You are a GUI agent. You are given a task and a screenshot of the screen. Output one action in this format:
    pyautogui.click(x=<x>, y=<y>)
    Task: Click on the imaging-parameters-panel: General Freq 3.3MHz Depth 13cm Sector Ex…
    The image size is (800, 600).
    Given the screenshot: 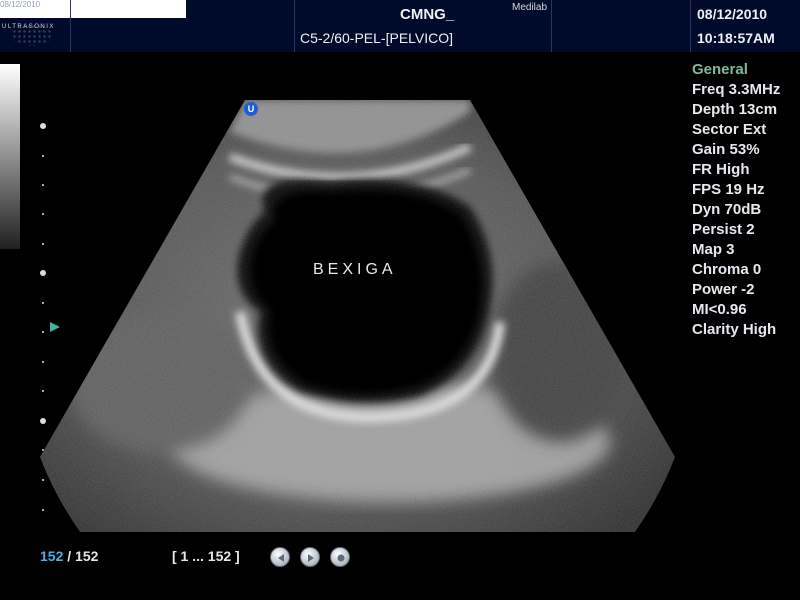 What is the action you would take?
    pyautogui.click(x=746, y=200)
    